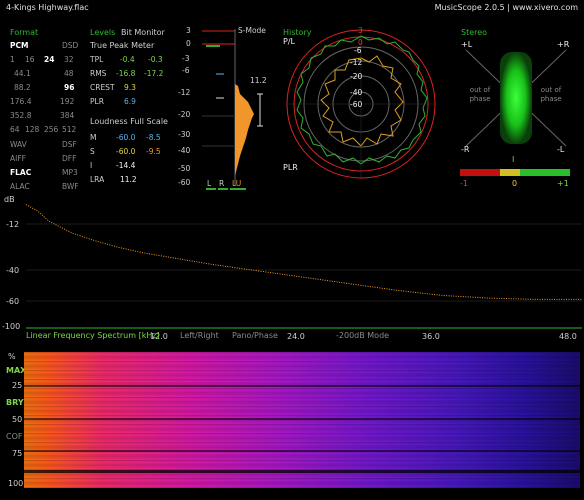  I want to click on spectrum-y-tick-100: -100, so click(11, 326).